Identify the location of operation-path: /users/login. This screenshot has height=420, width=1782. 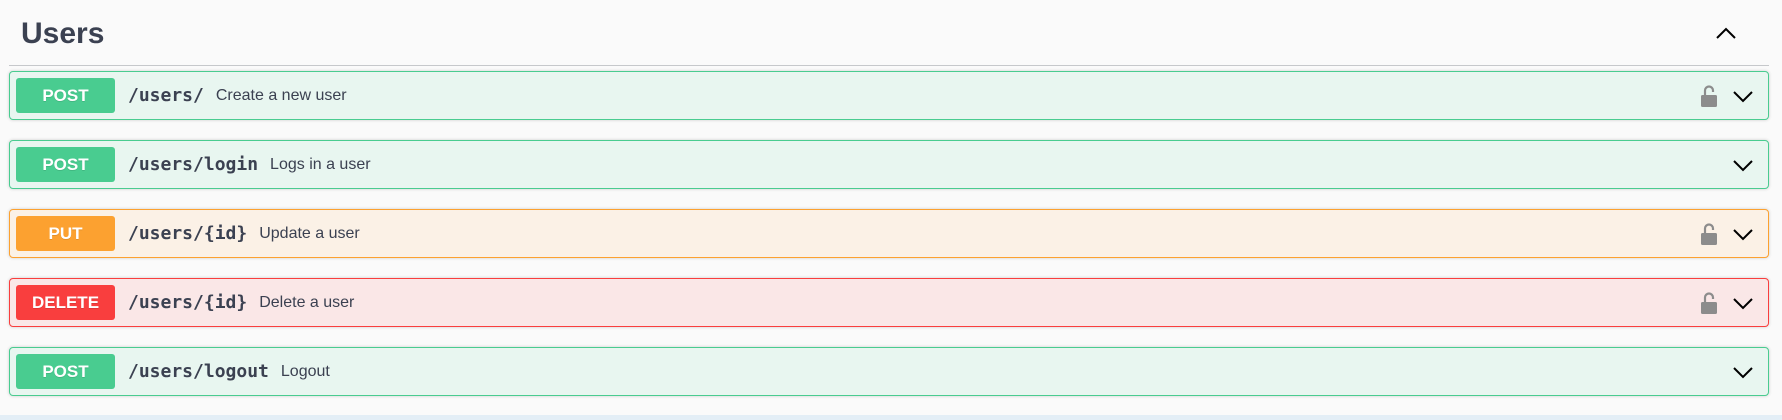
(193, 164).